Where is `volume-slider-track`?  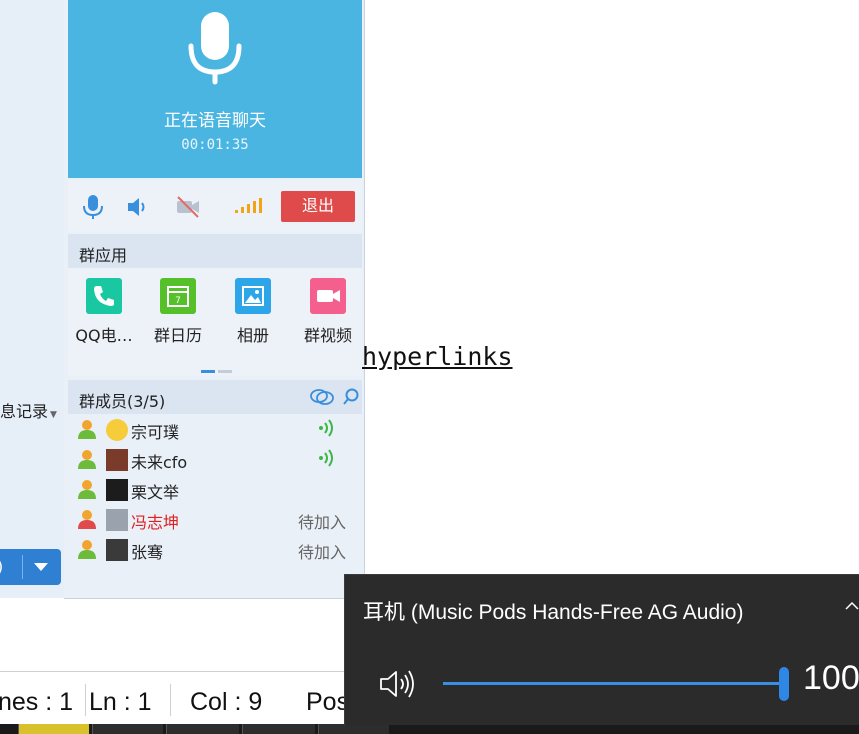 volume-slider-track is located at coordinates (613, 683).